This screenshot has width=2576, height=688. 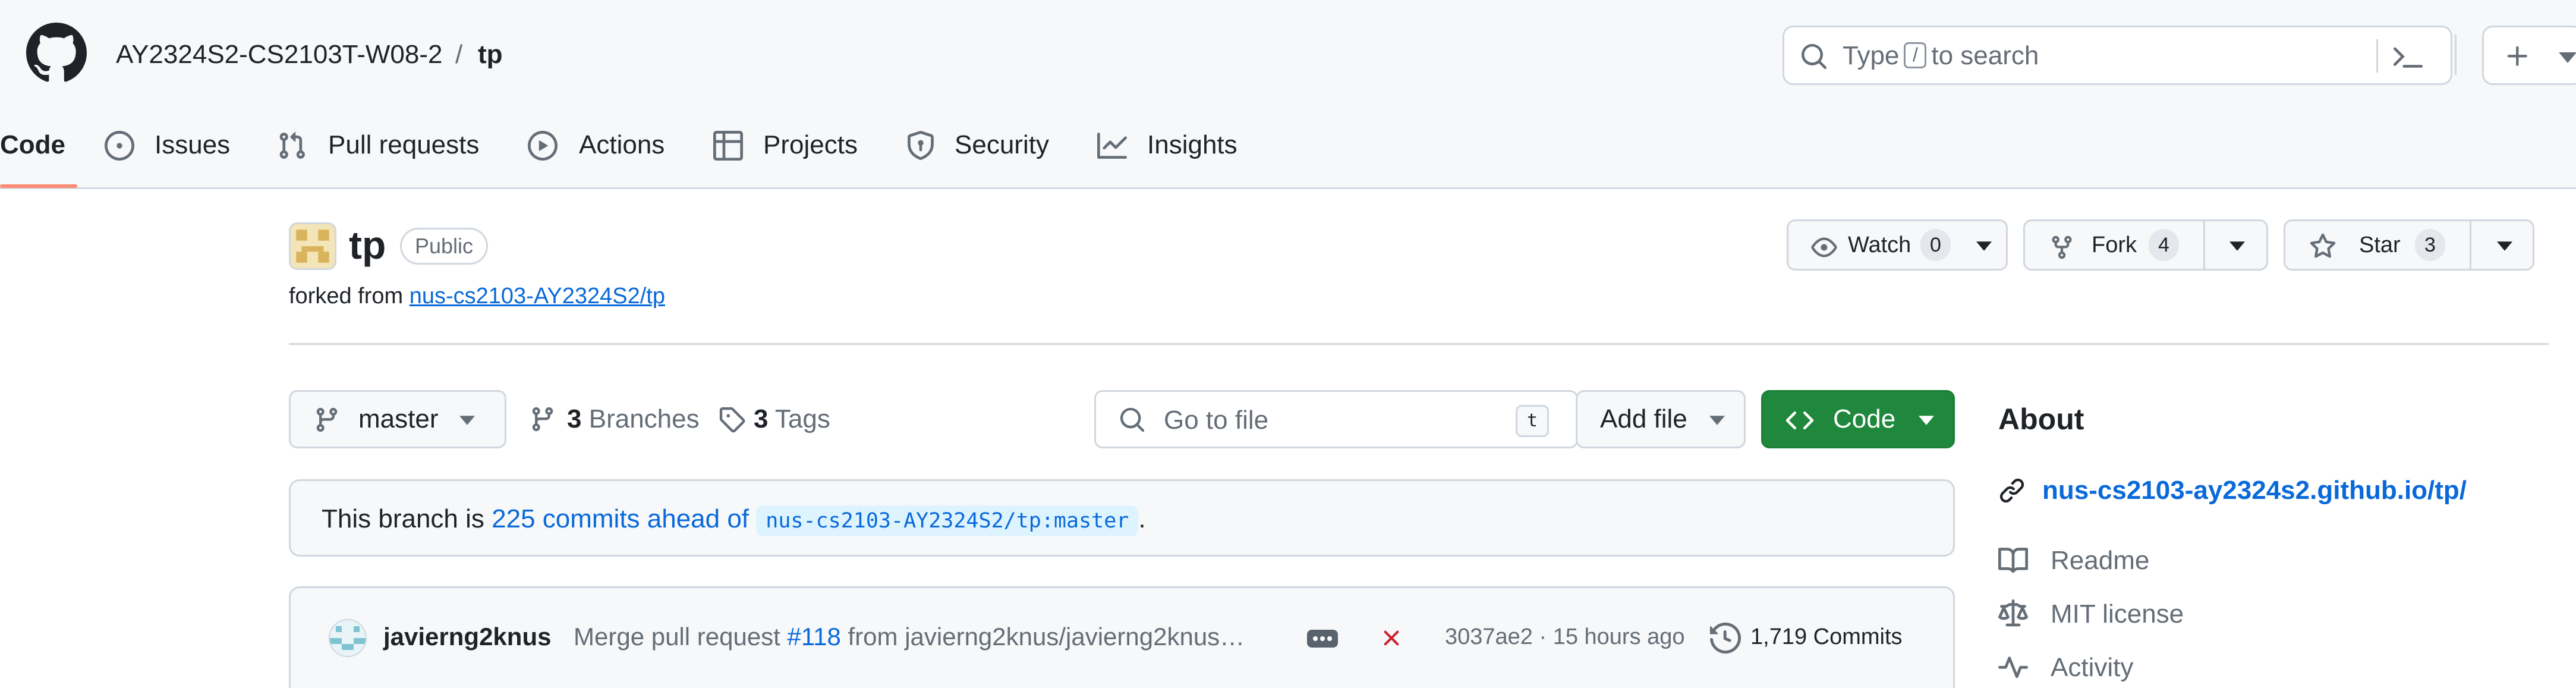 I want to click on homepage-link: nus-cs2103-ay2324s2.github.io/tp/, so click(x=2254, y=490).